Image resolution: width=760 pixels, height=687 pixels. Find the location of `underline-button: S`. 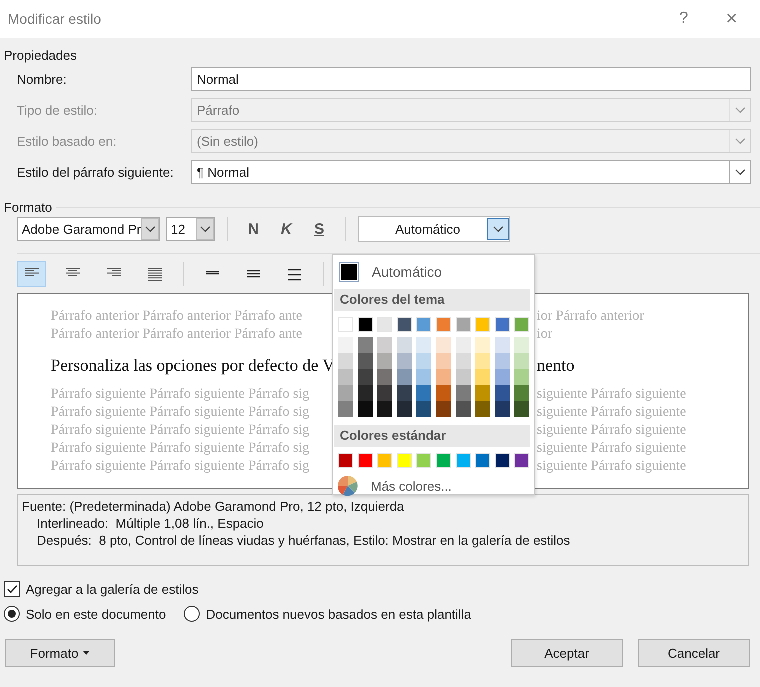

underline-button: S is located at coordinates (319, 229).